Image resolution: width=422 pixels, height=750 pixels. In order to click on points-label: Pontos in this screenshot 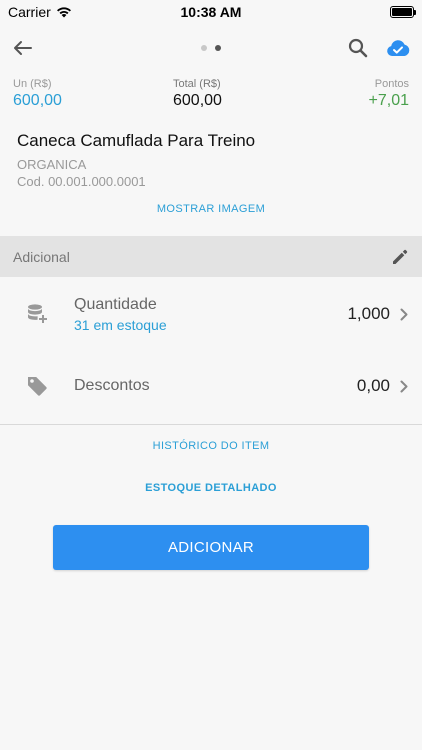, I will do `click(391, 84)`.